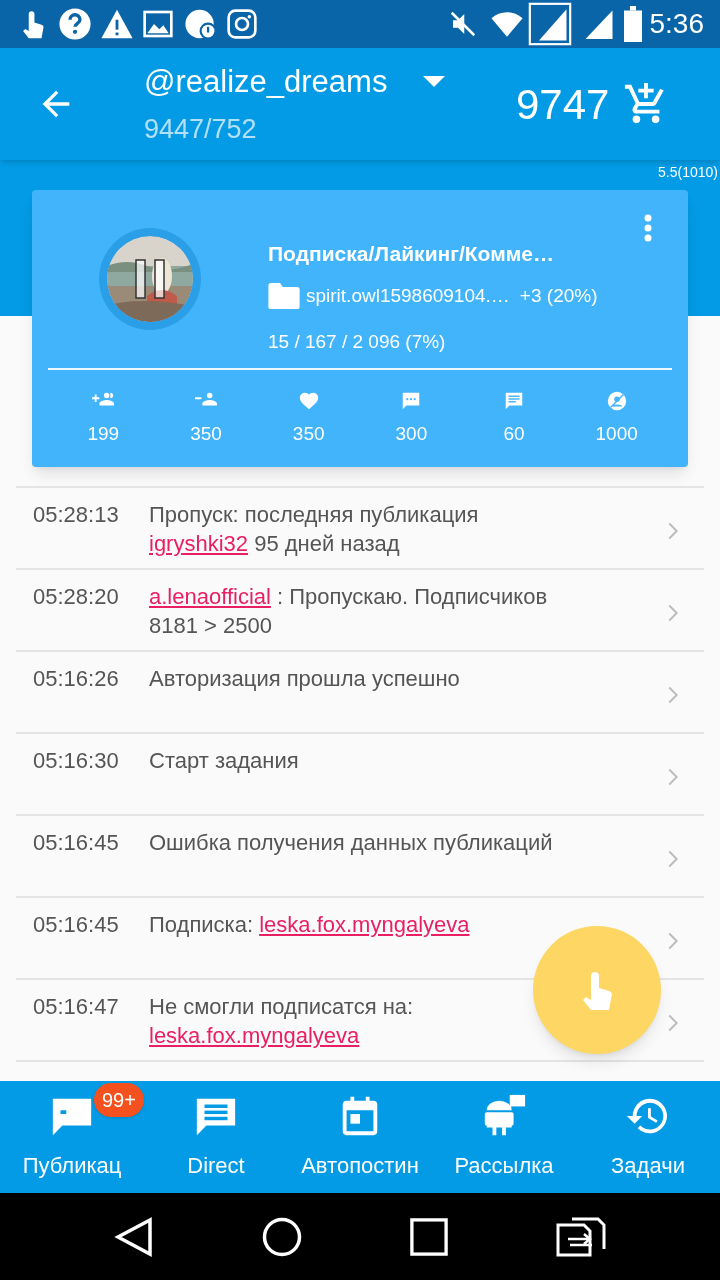  What do you see at coordinates (266, 81) in the screenshot?
I see `account-name: @realize_dreams` at bounding box center [266, 81].